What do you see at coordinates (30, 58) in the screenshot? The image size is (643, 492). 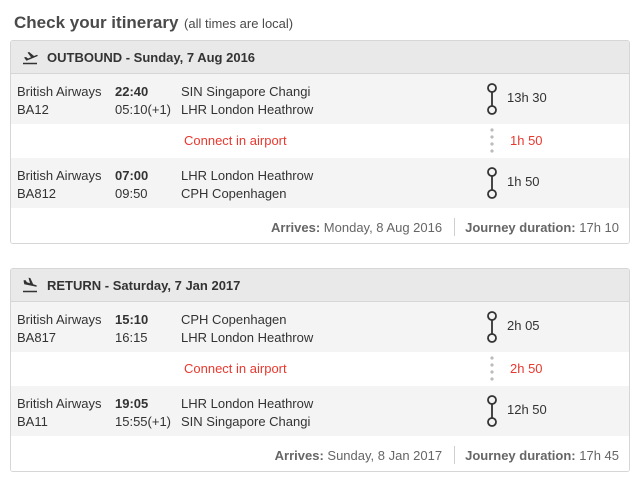 I see `plane-takeoff-icon` at bounding box center [30, 58].